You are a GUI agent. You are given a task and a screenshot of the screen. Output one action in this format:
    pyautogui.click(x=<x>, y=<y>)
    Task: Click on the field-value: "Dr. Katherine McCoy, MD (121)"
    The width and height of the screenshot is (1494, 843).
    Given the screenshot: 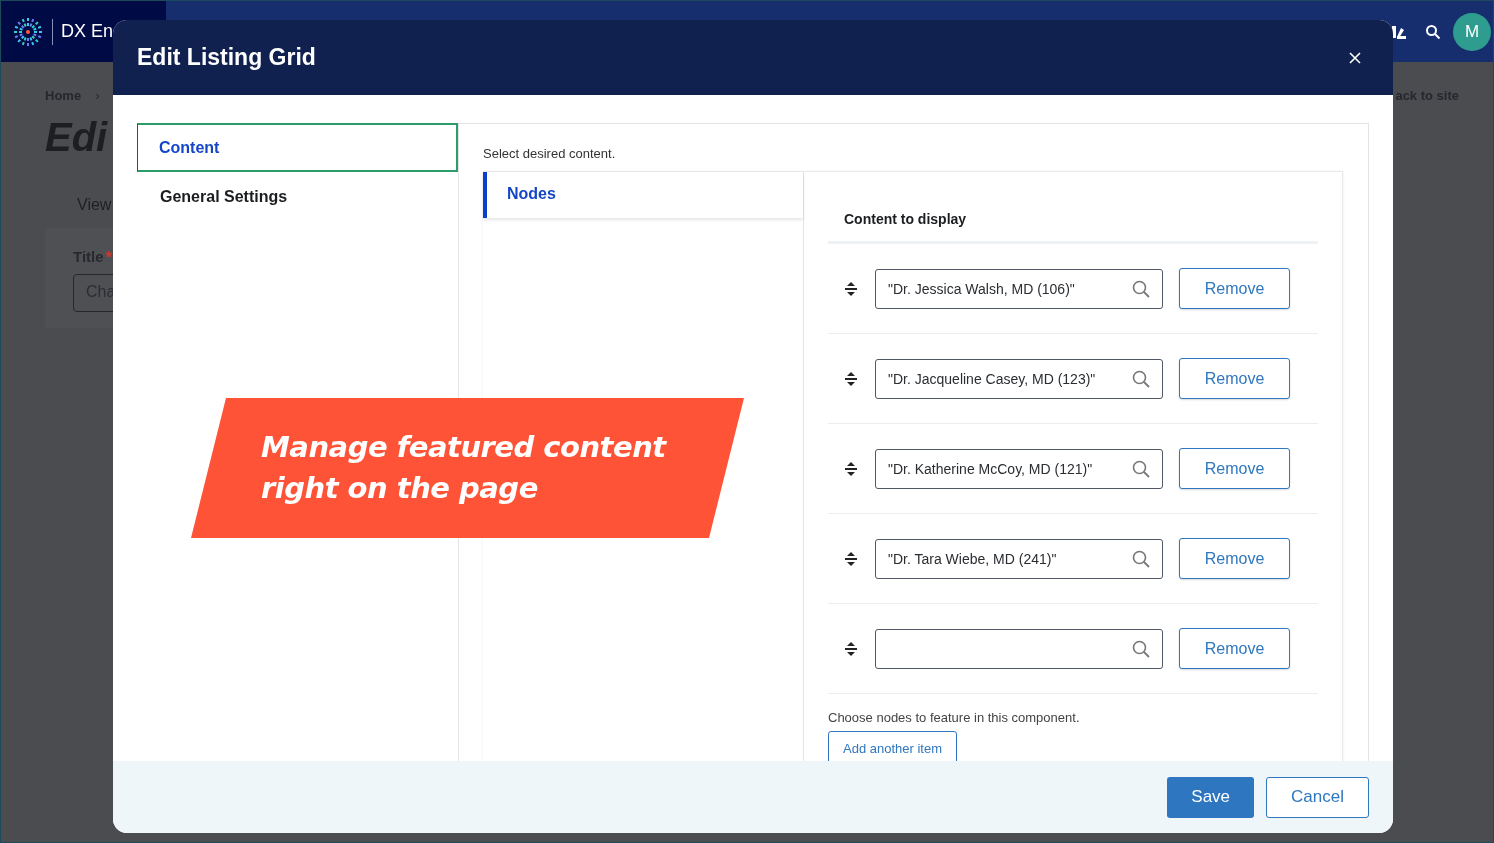 What is the action you would take?
    pyautogui.click(x=991, y=468)
    